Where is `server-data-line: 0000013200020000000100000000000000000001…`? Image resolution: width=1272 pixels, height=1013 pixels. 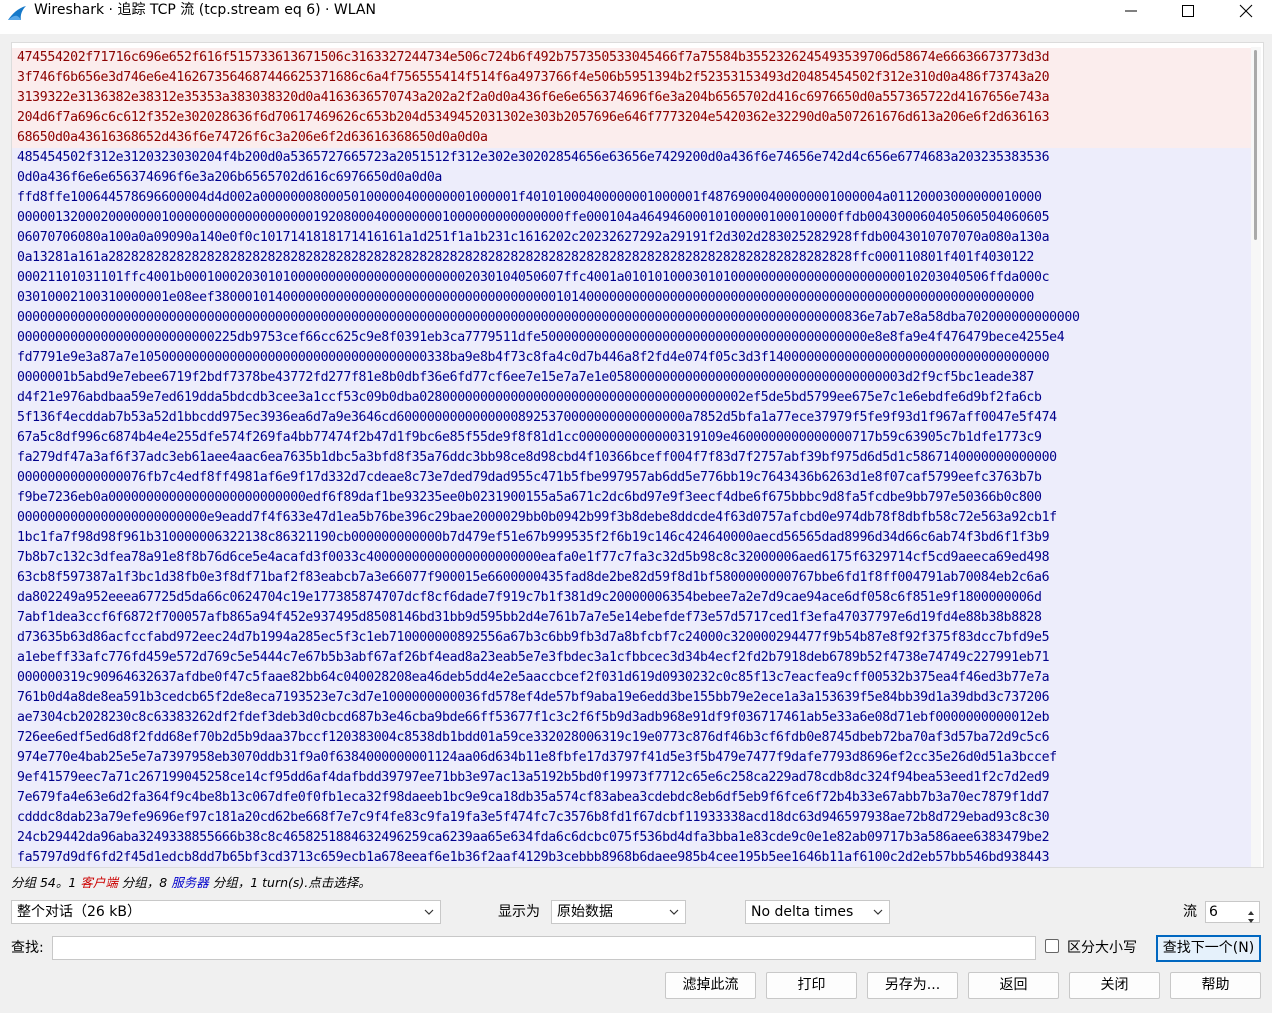 server-data-line: 0000013200020000000100000000000000000001… is located at coordinates (632, 218).